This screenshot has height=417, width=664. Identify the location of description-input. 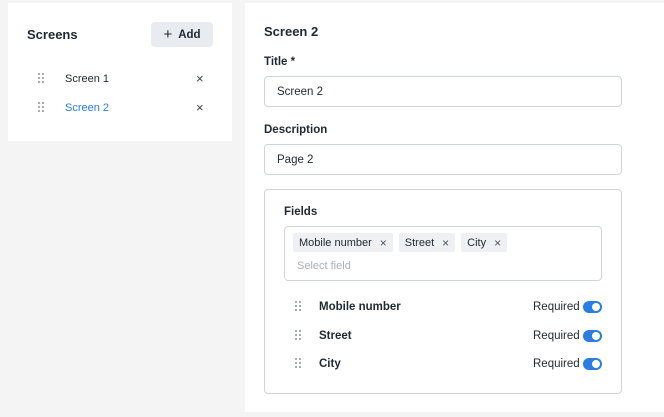
(443, 159).